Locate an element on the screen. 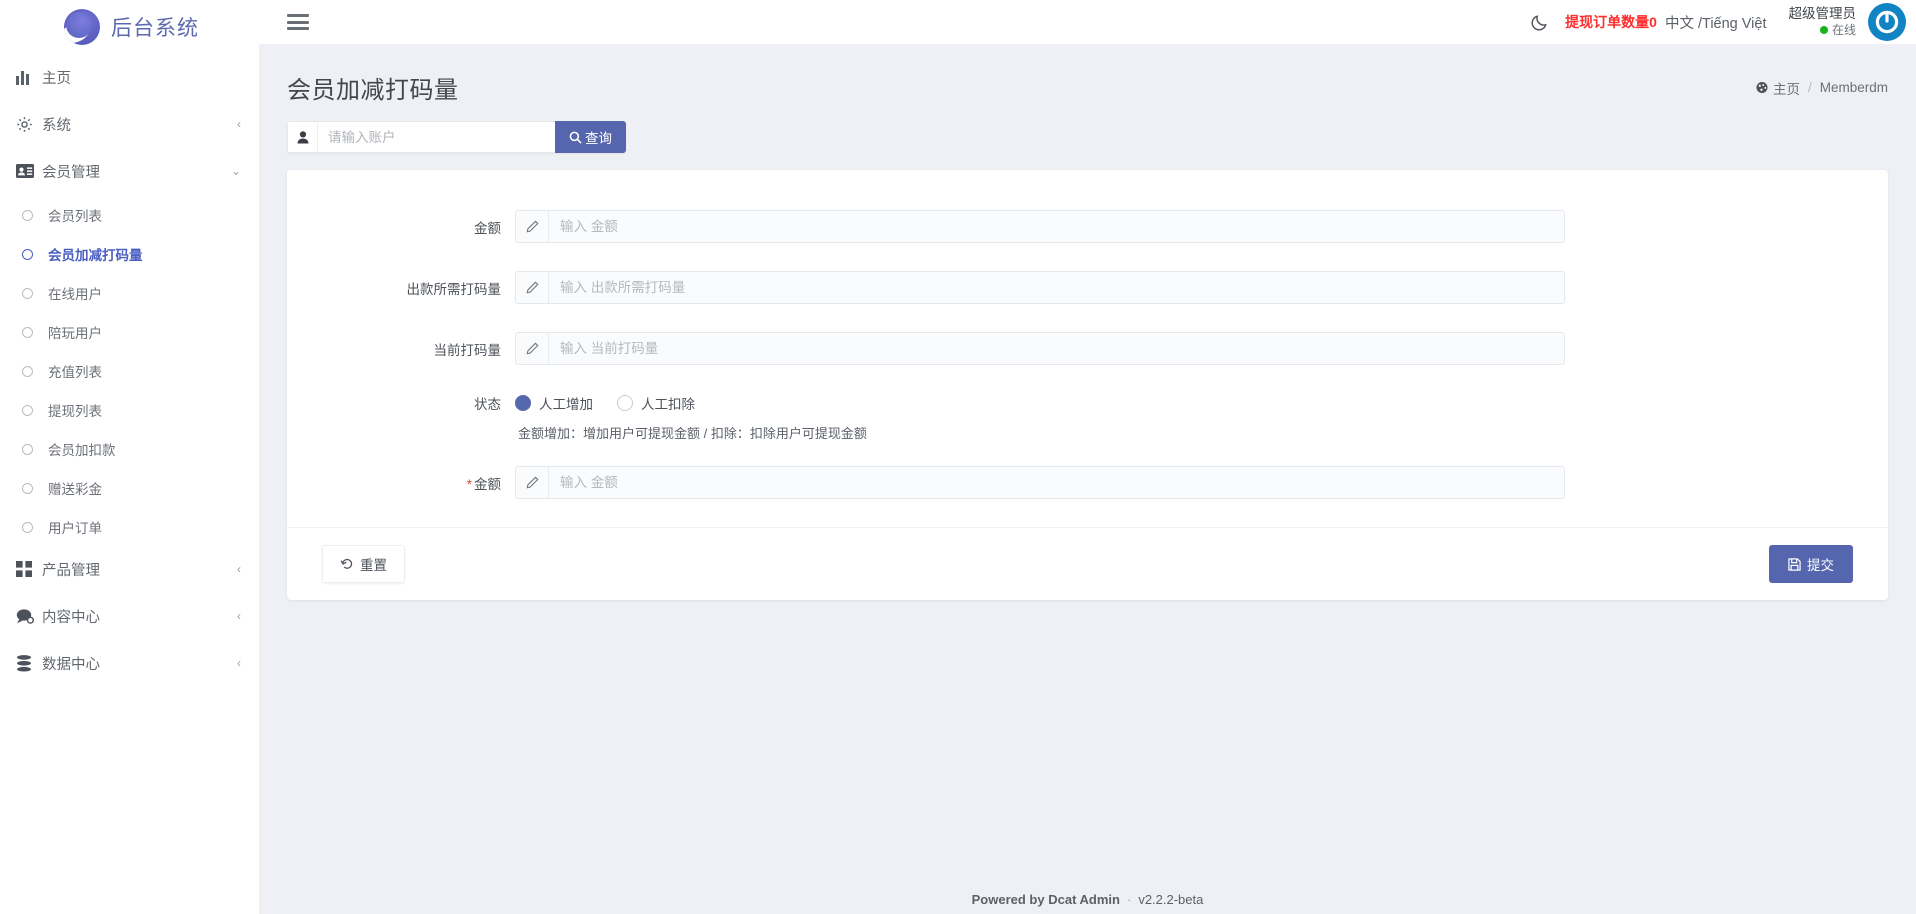 The width and height of the screenshot is (1916, 914). search-button: 查询 is located at coordinates (590, 137).